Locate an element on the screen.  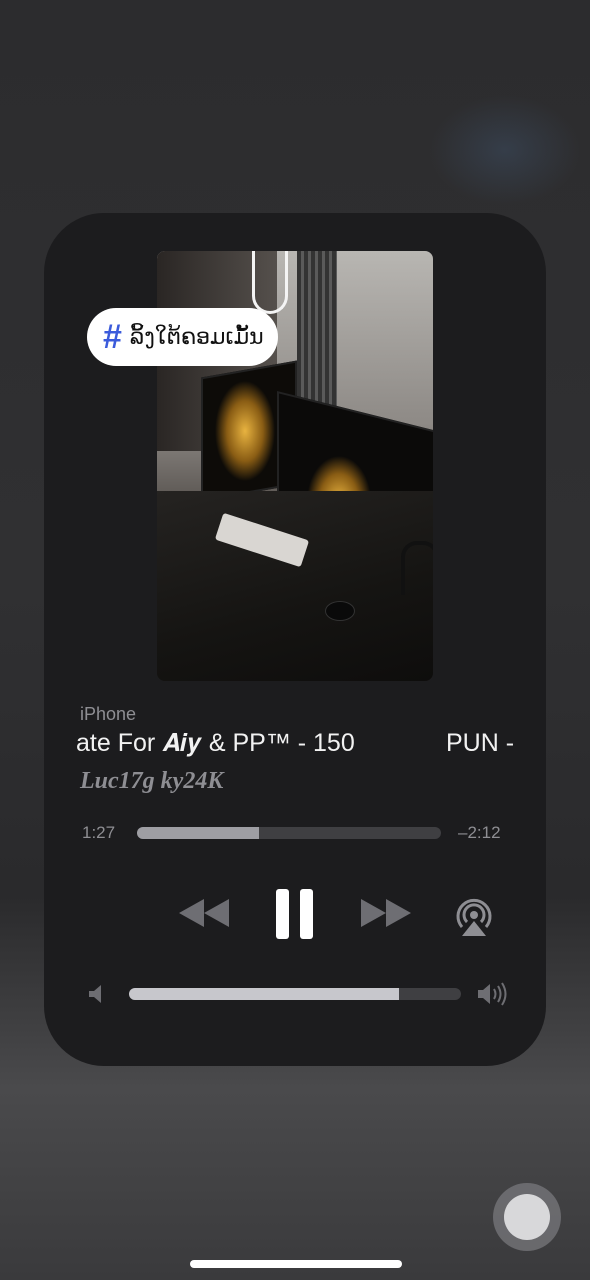
assistive-touch-button is located at coordinates (527, 1217).